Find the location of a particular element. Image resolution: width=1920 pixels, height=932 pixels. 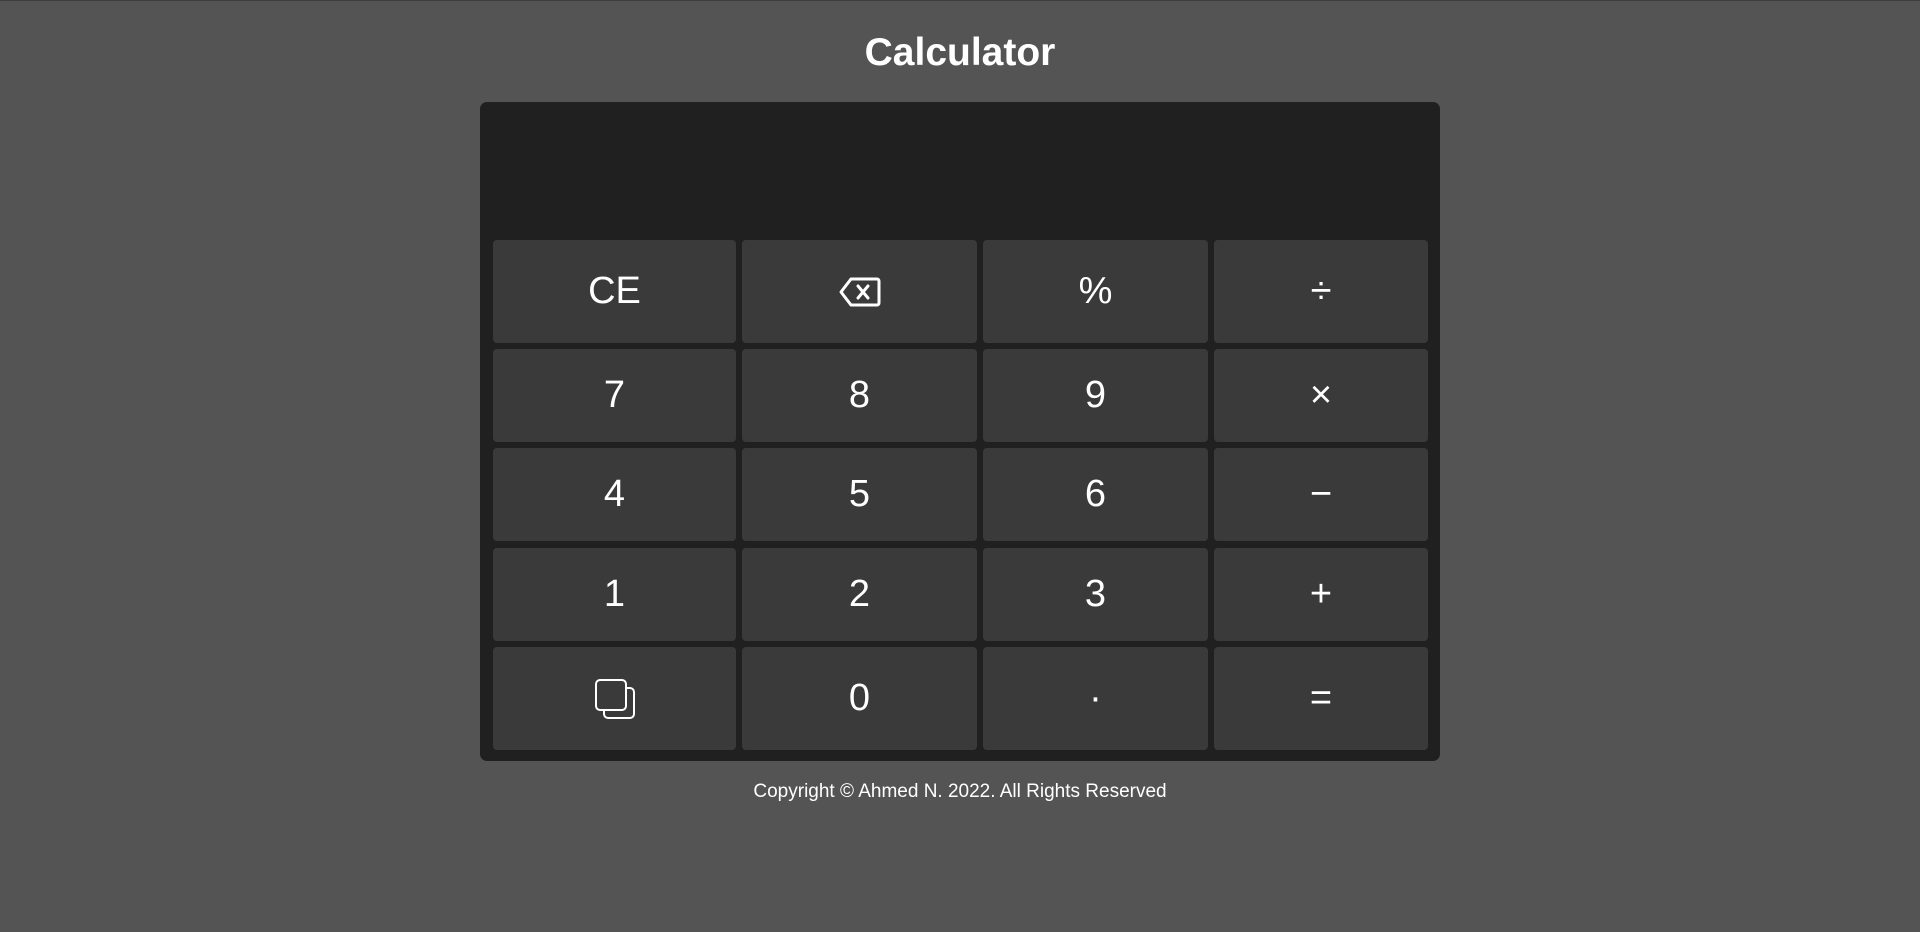

copy-icon is located at coordinates (615, 699).